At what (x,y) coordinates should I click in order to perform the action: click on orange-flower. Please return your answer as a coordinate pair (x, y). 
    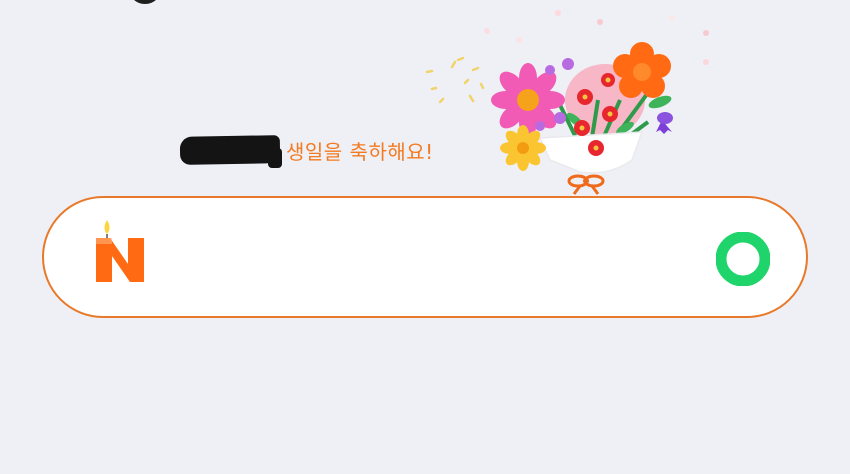
    Looking at the image, I should click on (642, 70).